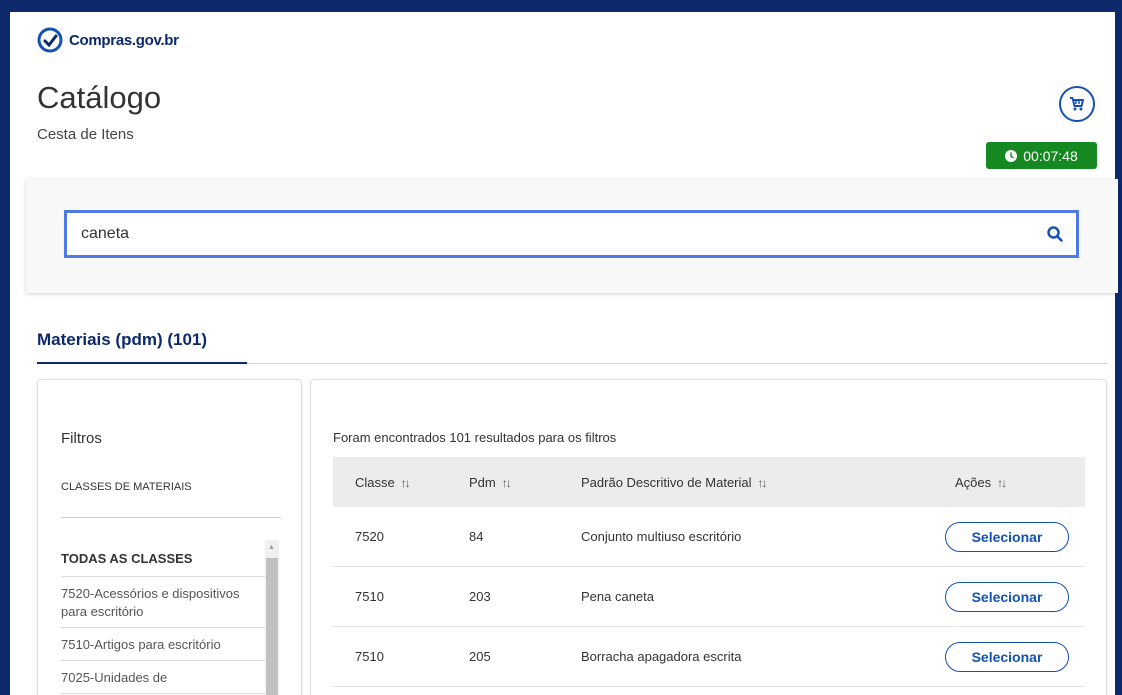 The image size is (1122, 695). What do you see at coordinates (661, 656) in the screenshot?
I see `cell-descricao: Borracha apagadora escrita` at bounding box center [661, 656].